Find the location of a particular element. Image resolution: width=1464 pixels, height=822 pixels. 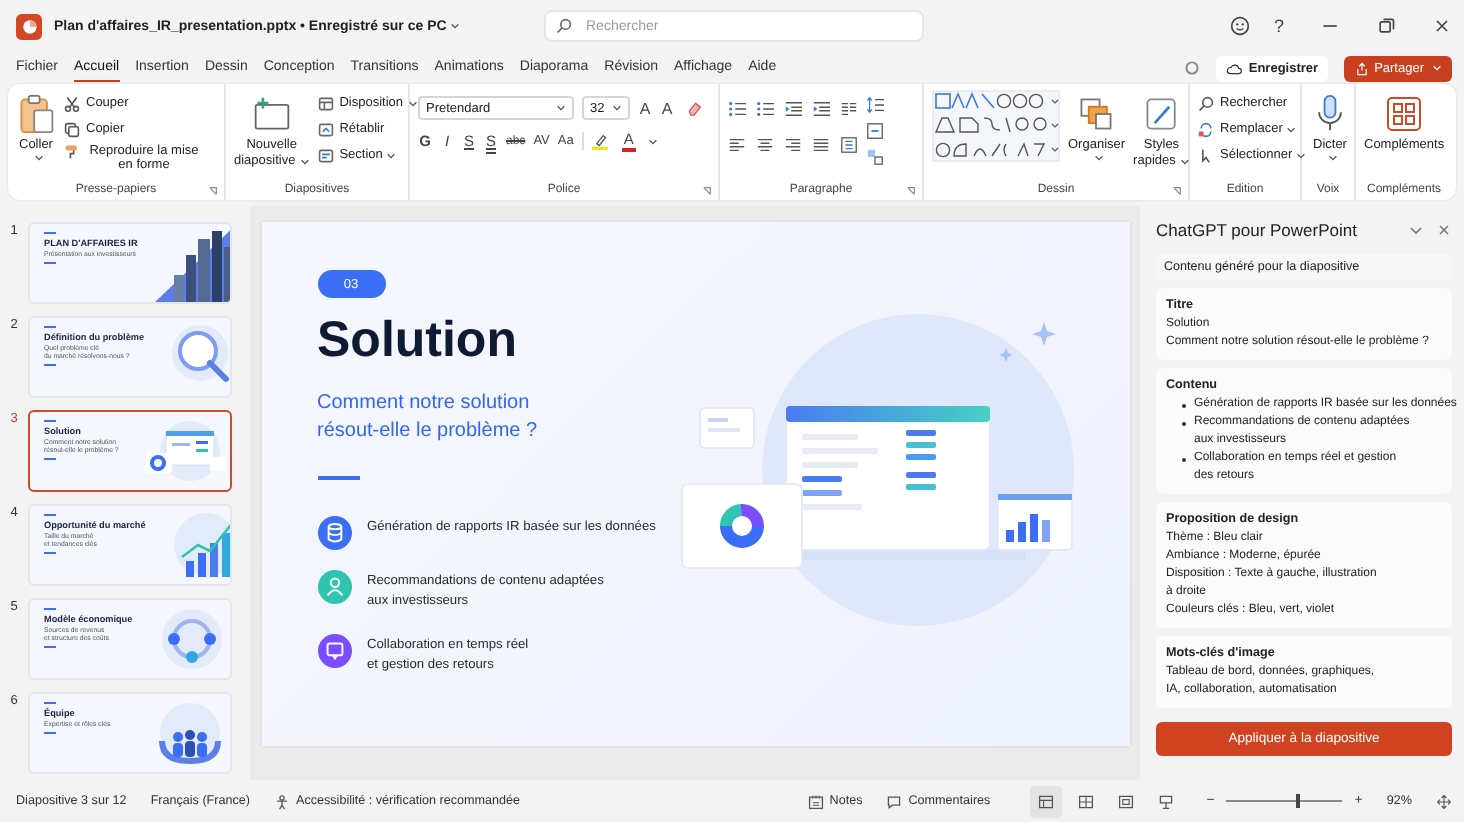

section-icon is located at coordinates (325, 155).